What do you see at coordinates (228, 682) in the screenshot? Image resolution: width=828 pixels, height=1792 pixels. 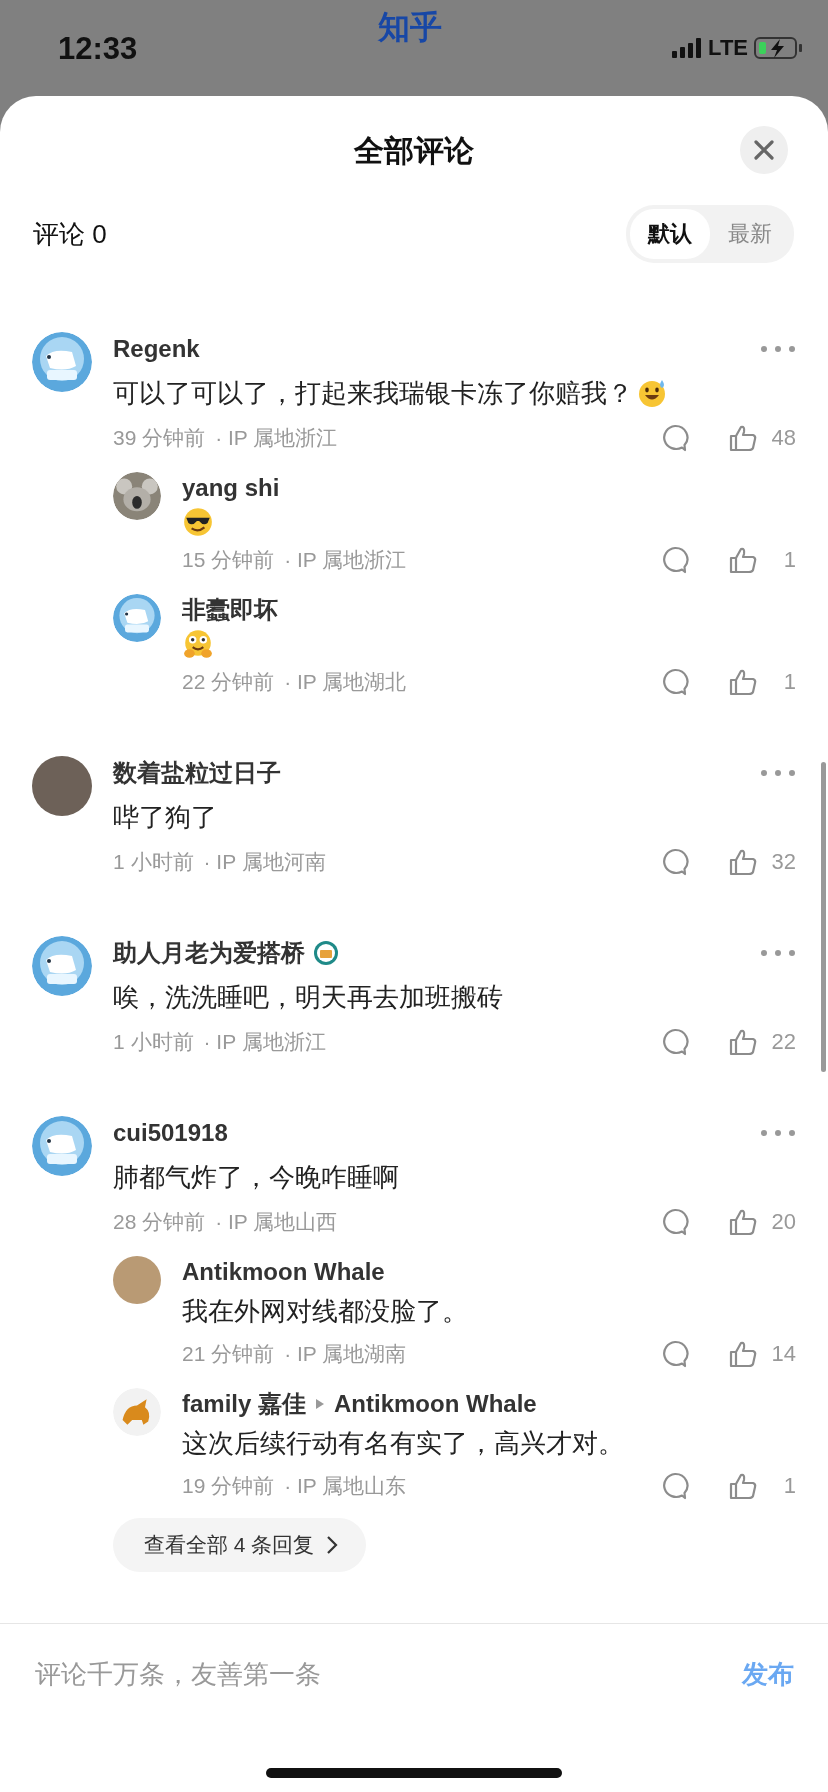 I see `comment-time: 22 分钟前` at bounding box center [228, 682].